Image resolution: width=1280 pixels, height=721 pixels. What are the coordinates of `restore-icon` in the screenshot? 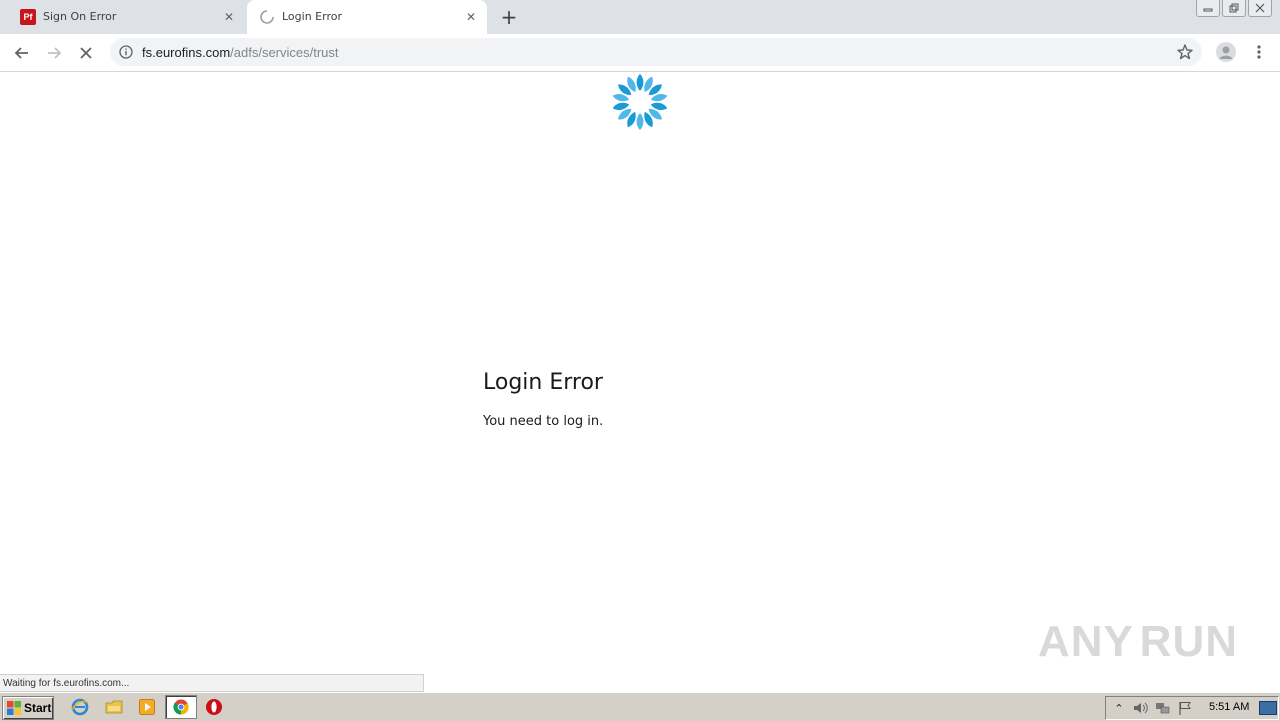 It's located at (1234, 8).